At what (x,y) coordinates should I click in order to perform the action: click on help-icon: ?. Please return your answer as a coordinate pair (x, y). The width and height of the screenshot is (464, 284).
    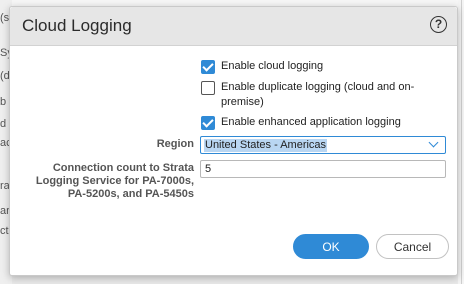
    Looking at the image, I should click on (438, 24).